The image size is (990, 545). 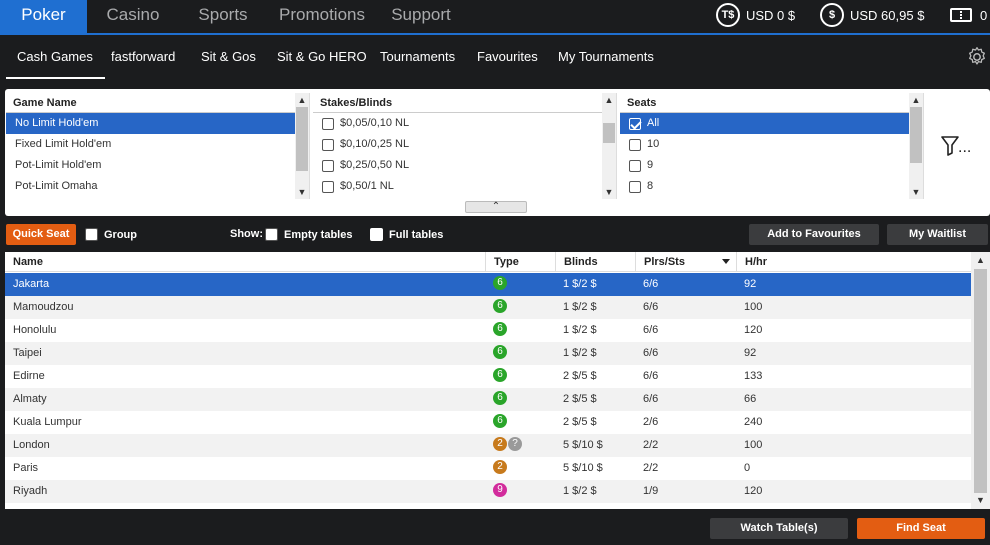 What do you see at coordinates (421, 17) in the screenshot?
I see `tab-support: Support` at bounding box center [421, 17].